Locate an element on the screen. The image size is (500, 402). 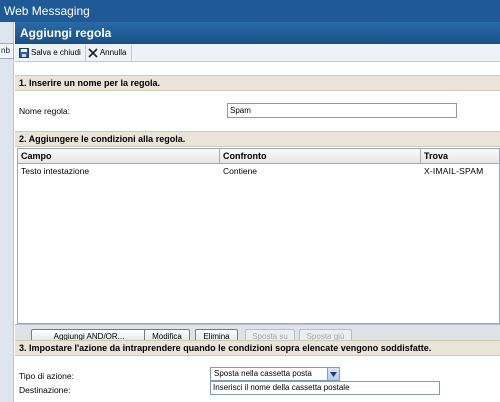
app-title: Web Messaging is located at coordinates (47, 11).